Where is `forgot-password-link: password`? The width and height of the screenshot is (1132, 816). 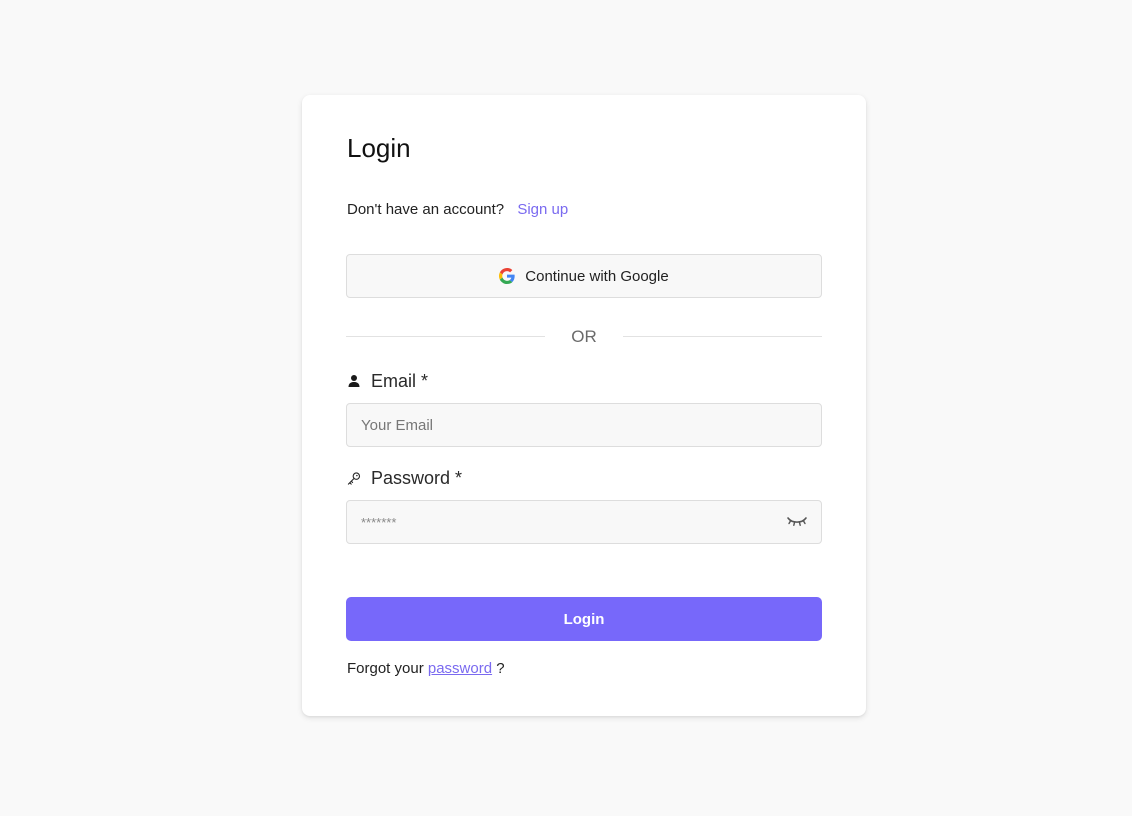 forgot-password-link: password is located at coordinates (460, 668).